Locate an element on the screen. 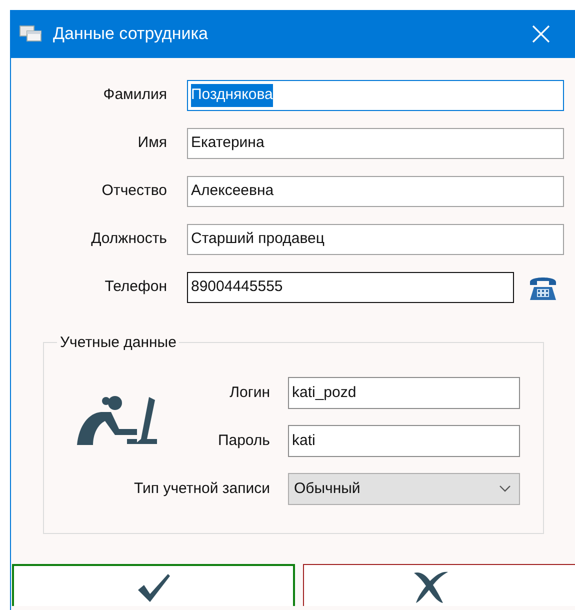 Image resolution: width=575 pixels, height=610 pixels. chevron-down-icon is located at coordinates (505, 489).